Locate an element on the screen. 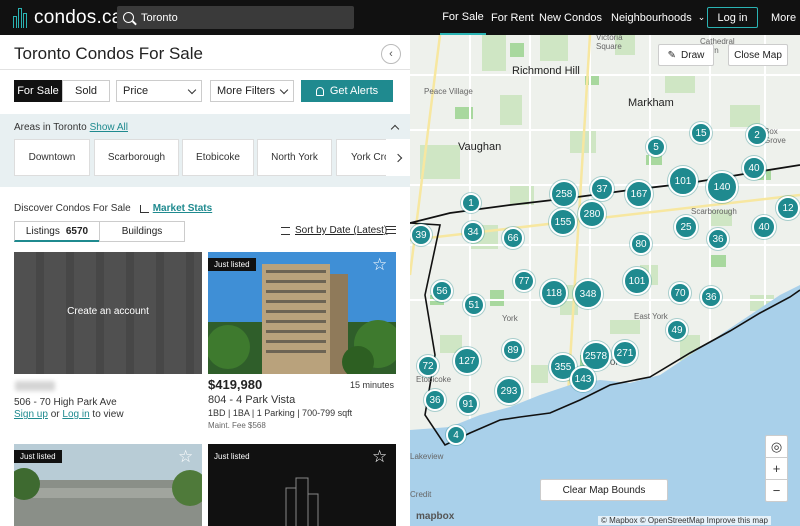  nav-neighbourhoods: Neighbourhoods ⌄ is located at coordinates (658, 17).